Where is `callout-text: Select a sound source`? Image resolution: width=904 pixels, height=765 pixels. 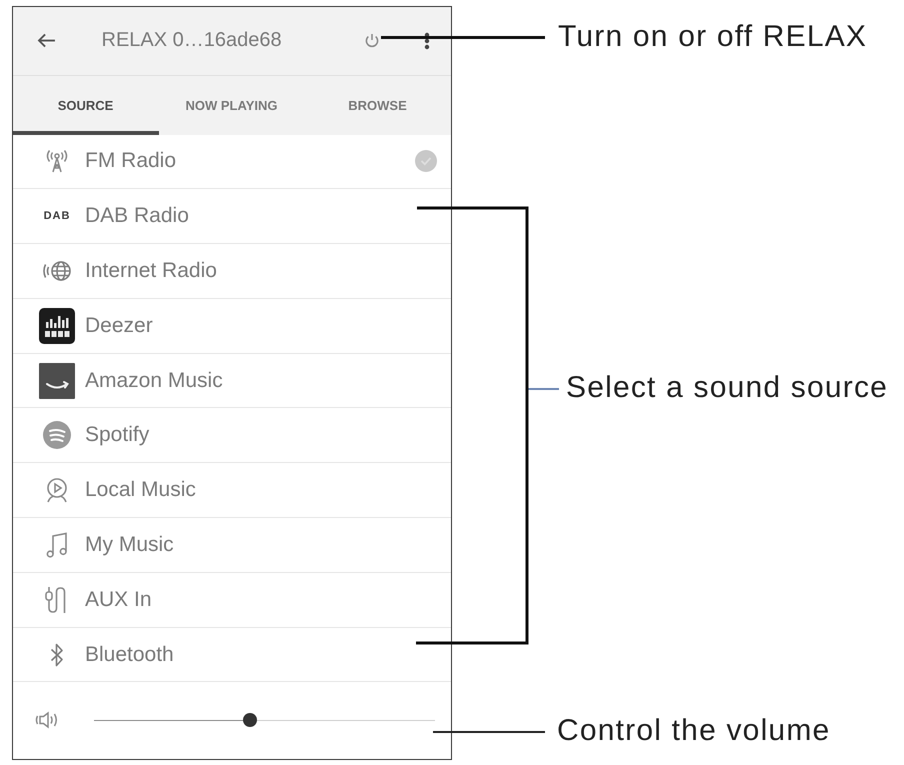
callout-text: Select a sound source is located at coordinates (727, 388).